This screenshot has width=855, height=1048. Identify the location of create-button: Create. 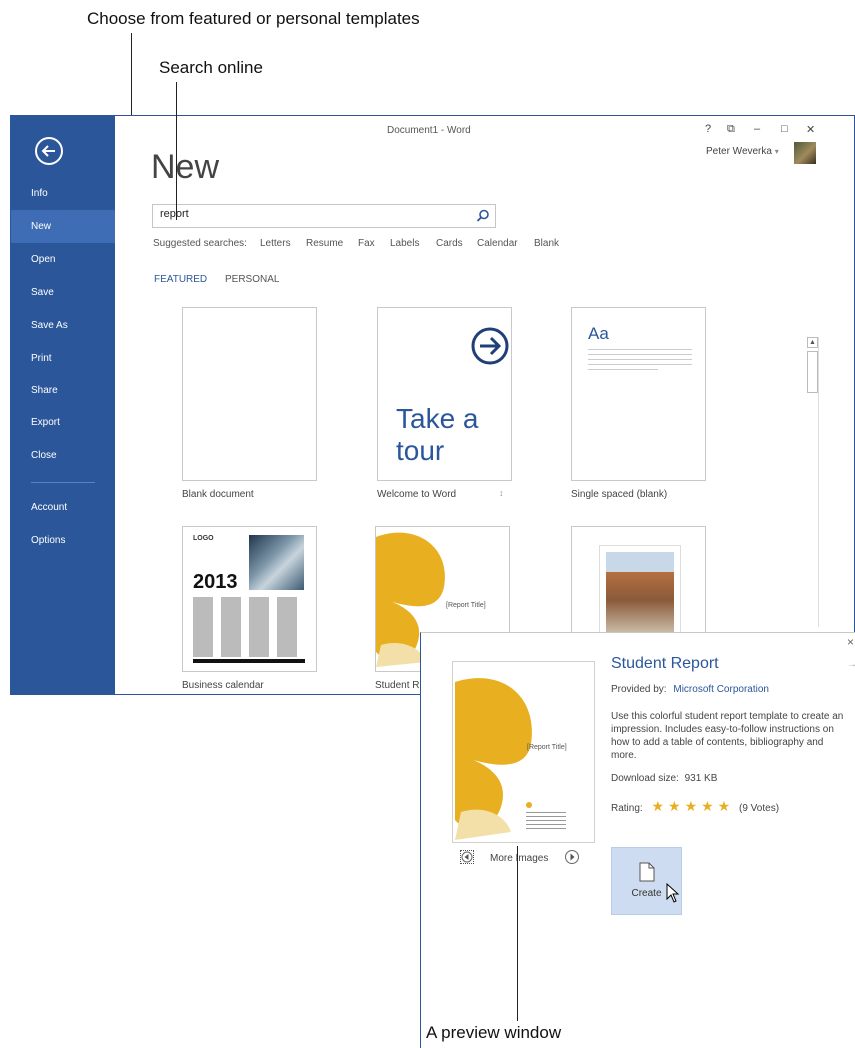
(646, 881).